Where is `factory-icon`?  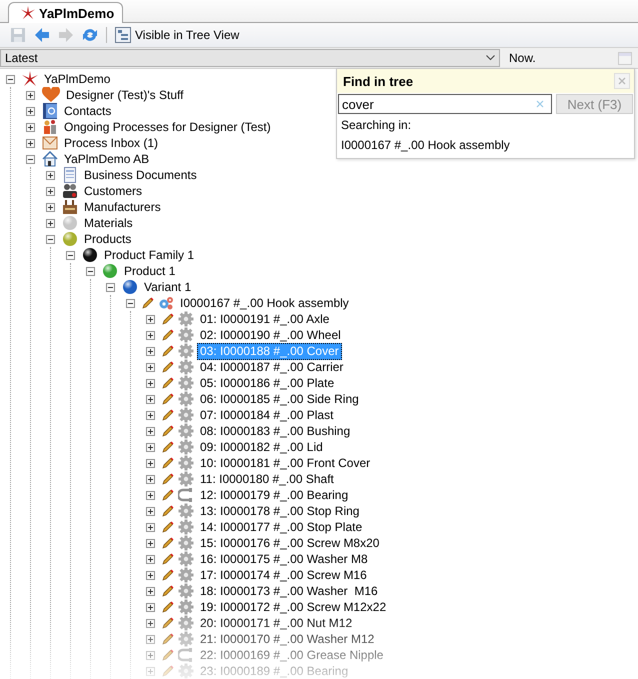
factory-icon is located at coordinates (70, 207).